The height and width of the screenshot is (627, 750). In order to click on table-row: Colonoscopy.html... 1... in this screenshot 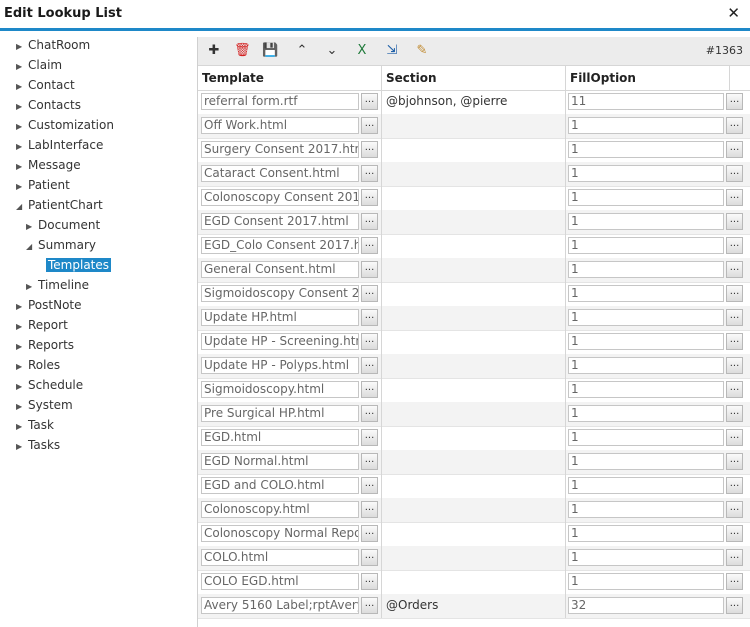, I will do `click(474, 510)`.